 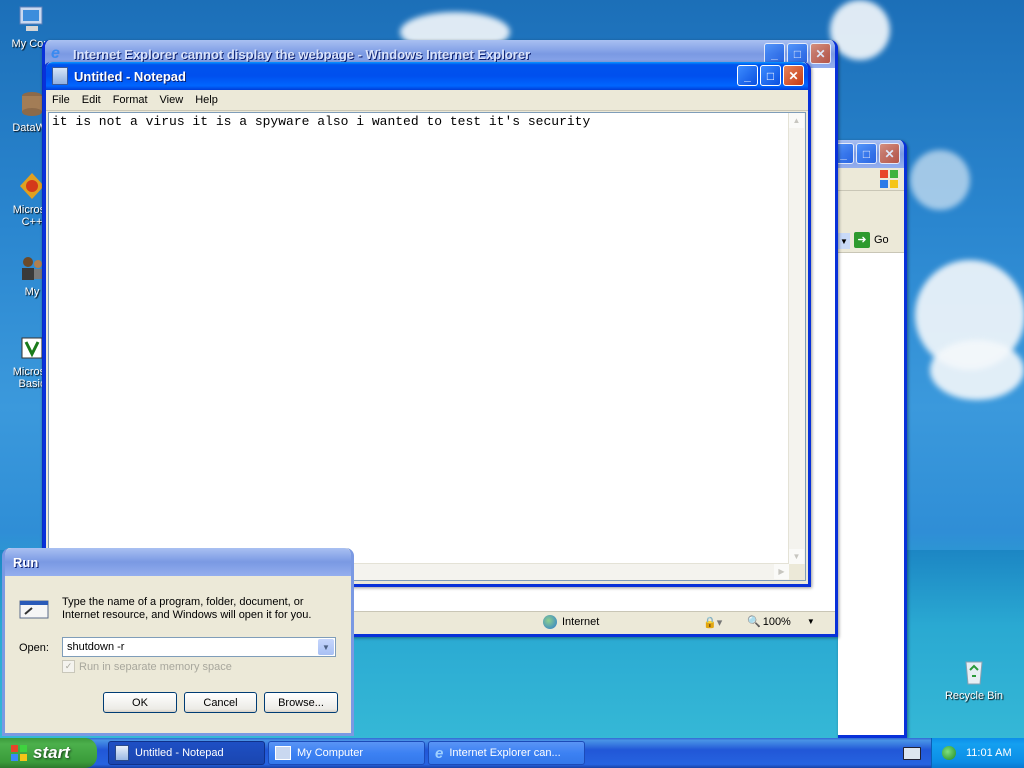 What do you see at coordinates (796, 338) in the screenshot?
I see `vertical-scrollbar: ▲ ▼` at bounding box center [796, 338].